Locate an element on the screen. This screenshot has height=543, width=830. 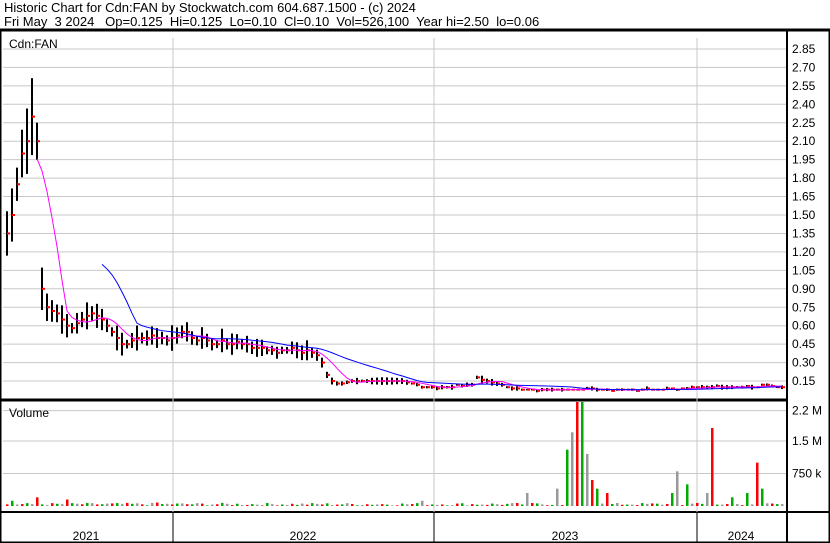
volume-tick-label: 750 k is located at coordinates (807, 474).